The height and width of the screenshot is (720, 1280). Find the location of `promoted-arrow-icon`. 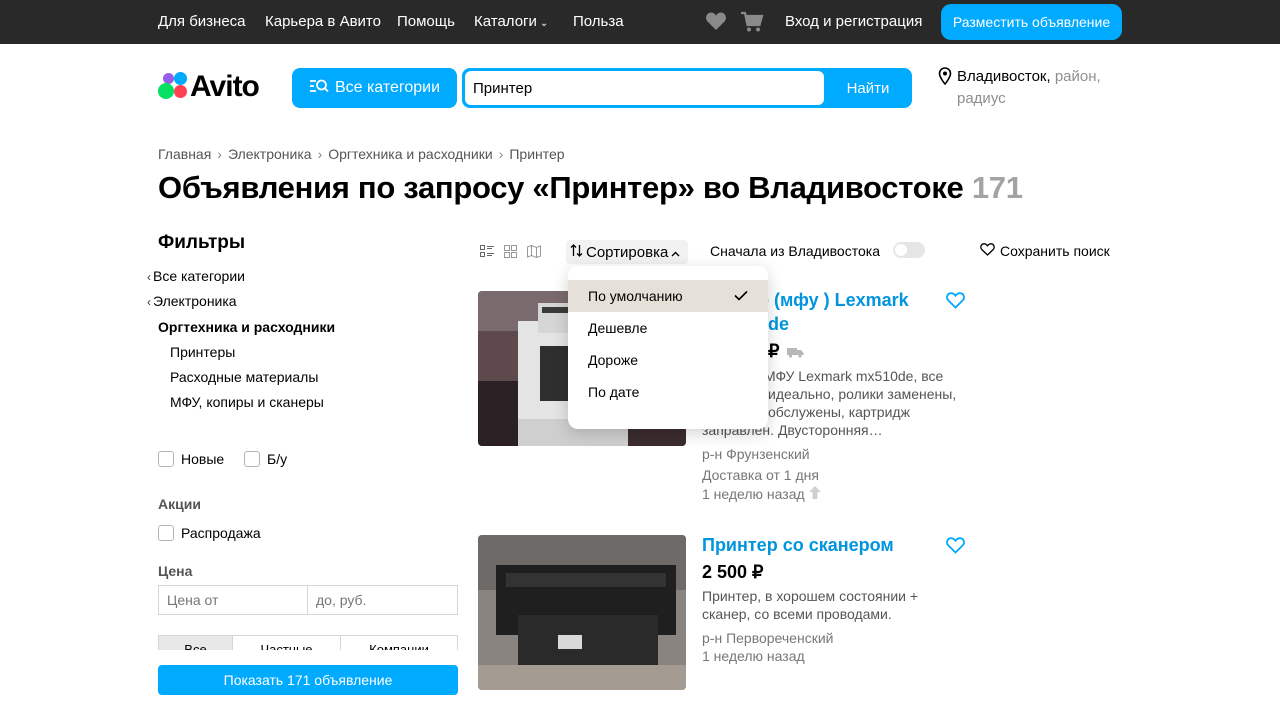

promoted-arrow-icon is located at coordinates (814, 494).